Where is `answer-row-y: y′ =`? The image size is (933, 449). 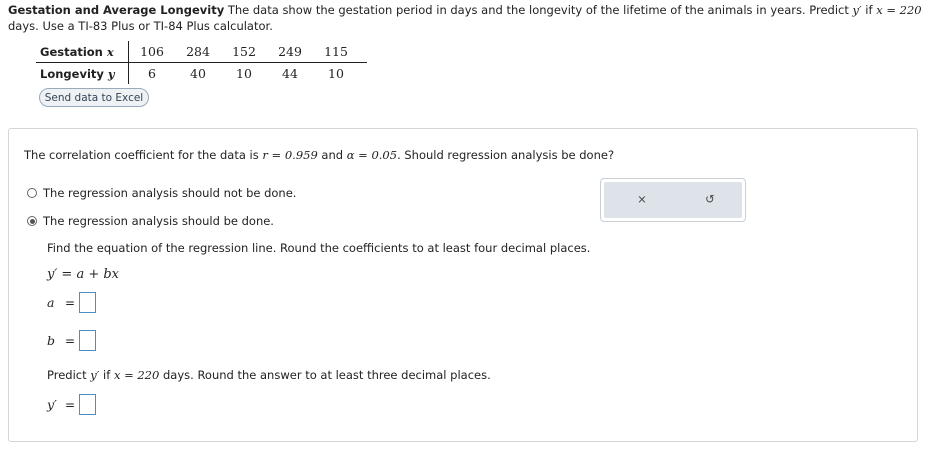
answer-row-y: y′ = is located at coordinates (72, 404).